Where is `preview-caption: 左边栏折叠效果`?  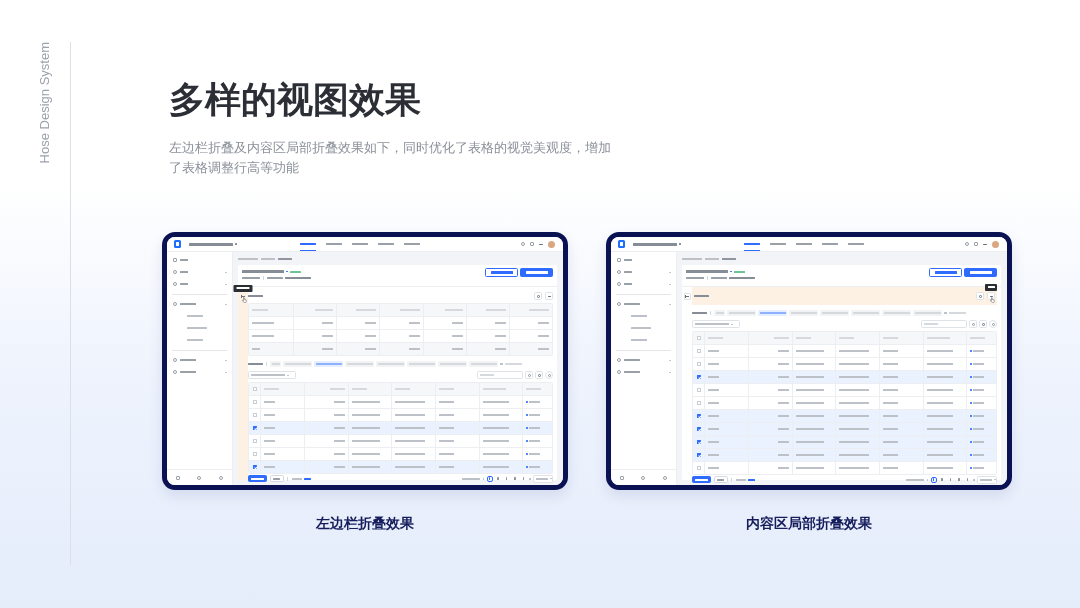
preview-caption: 左边栏折叠效果 is located at coordinates (365, 523).